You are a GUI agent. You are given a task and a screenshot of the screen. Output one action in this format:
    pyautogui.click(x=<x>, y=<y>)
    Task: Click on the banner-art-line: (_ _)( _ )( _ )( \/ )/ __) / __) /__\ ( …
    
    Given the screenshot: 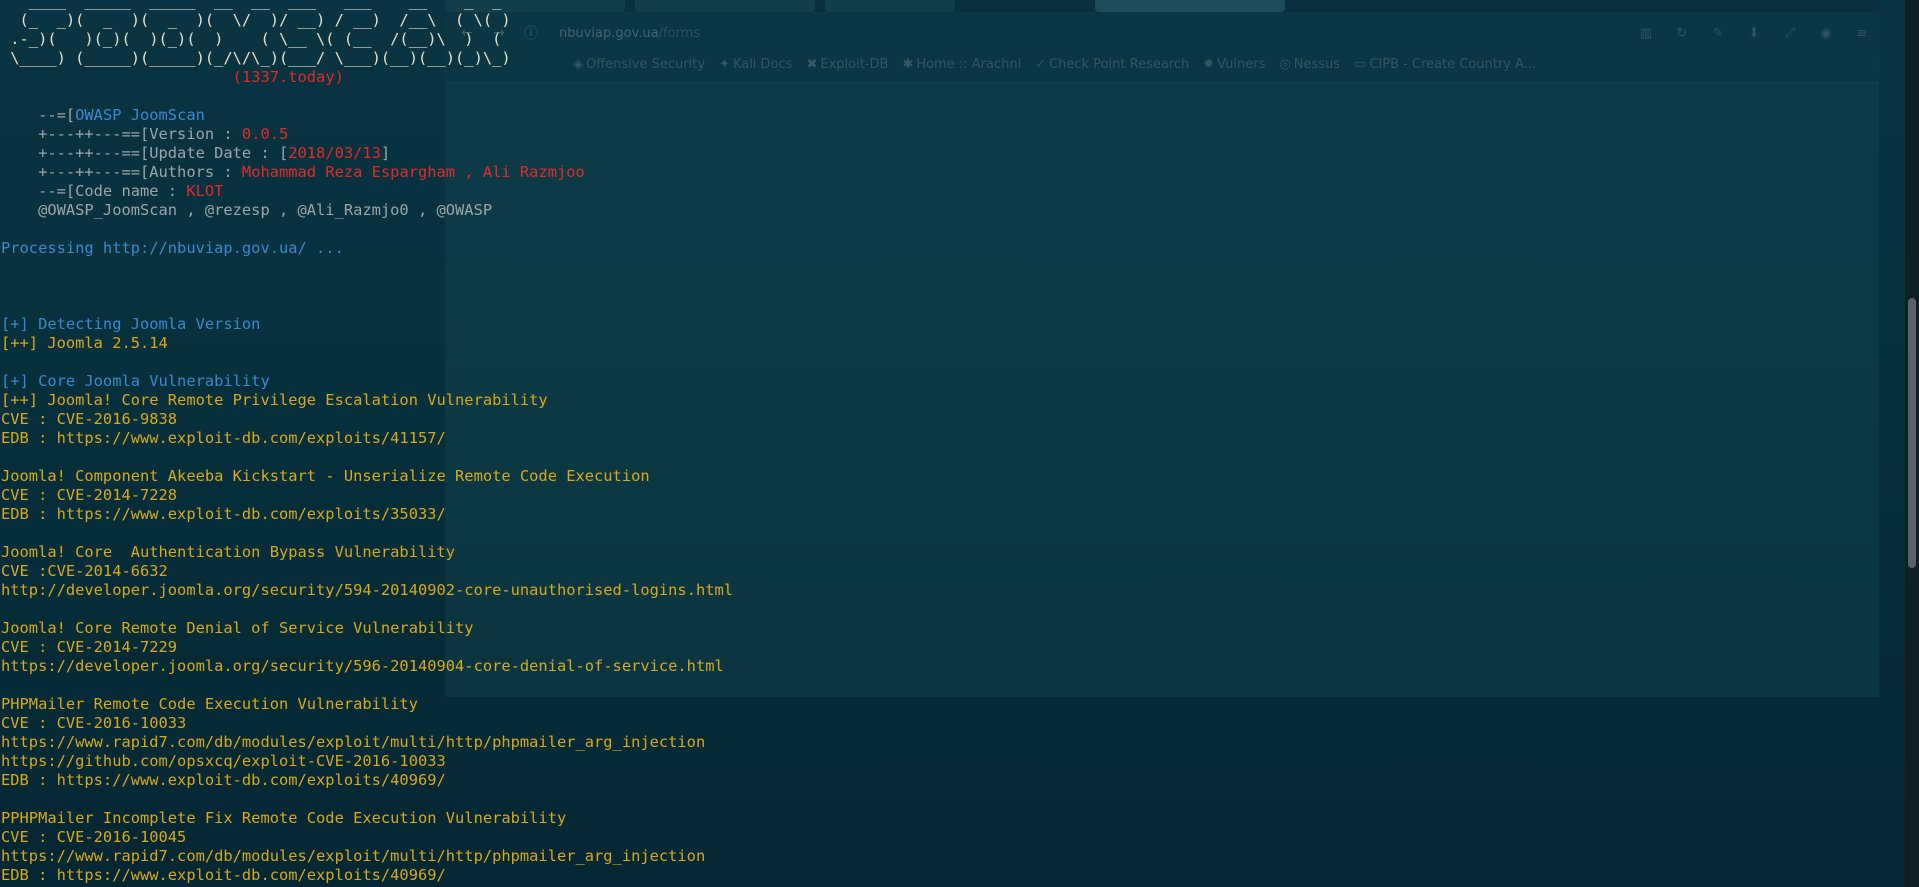 What is the action you would take?
    pyautogui.click(x=256, y=20)
    